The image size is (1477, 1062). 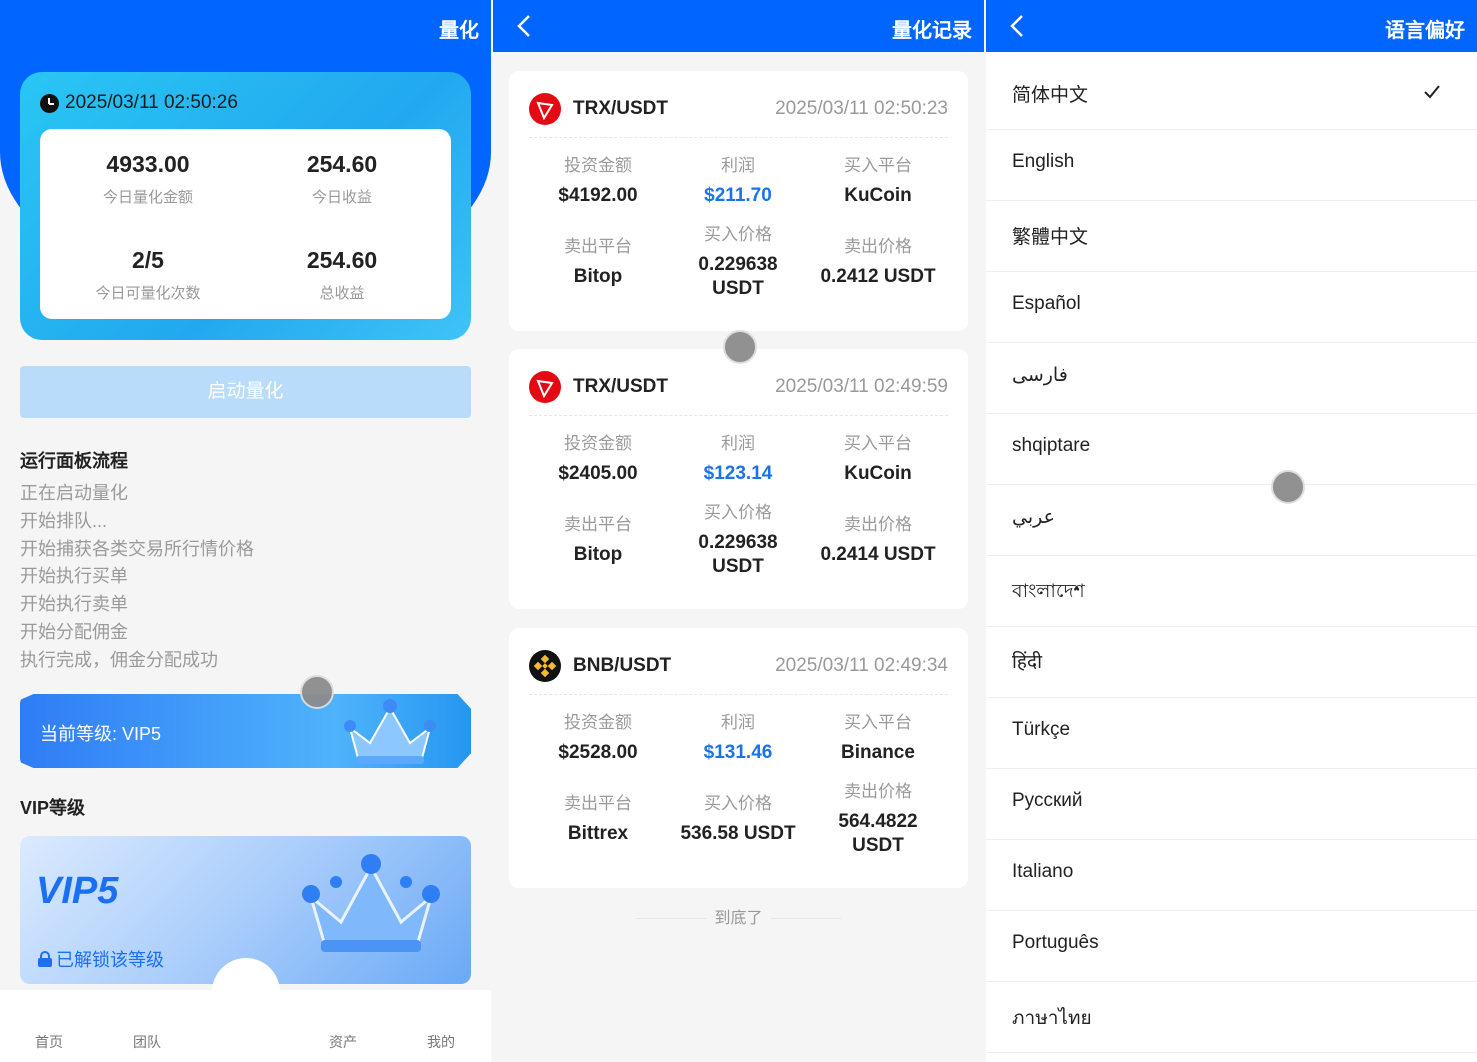 I want to click on divider, so click(x=738, y=694).